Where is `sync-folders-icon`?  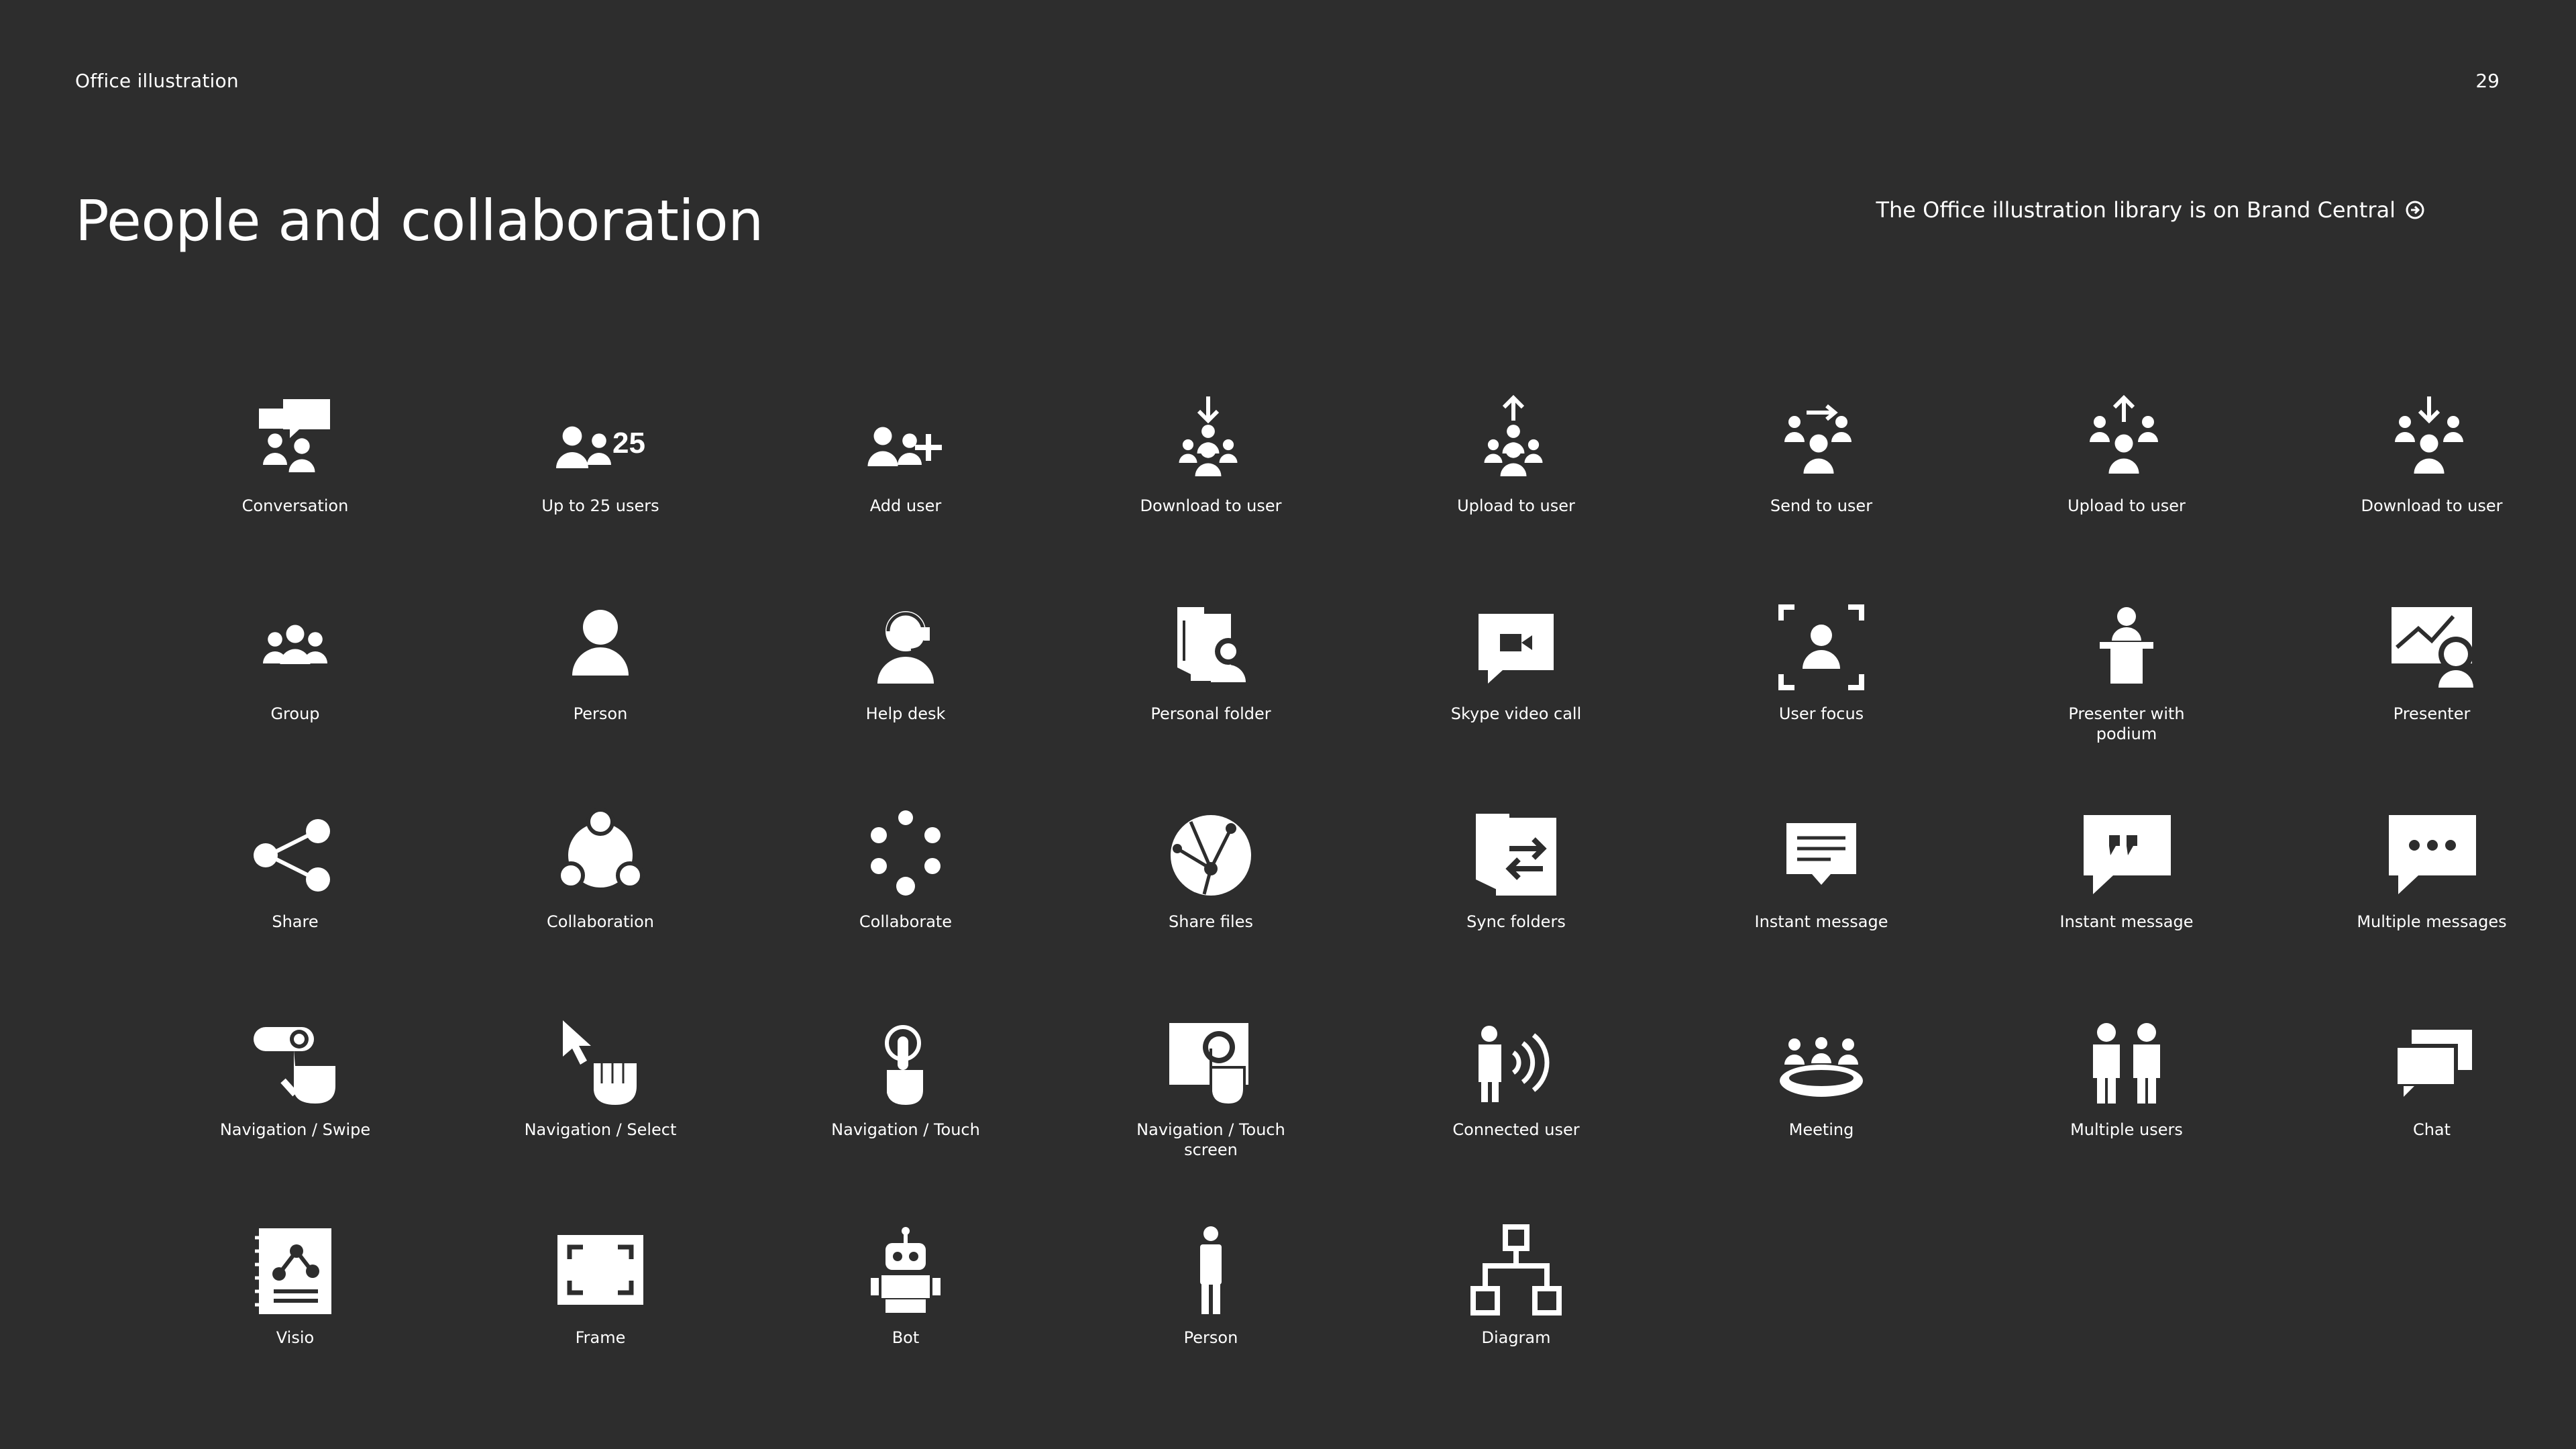
sync-folders-icon is located at coordinates (1516, 855).